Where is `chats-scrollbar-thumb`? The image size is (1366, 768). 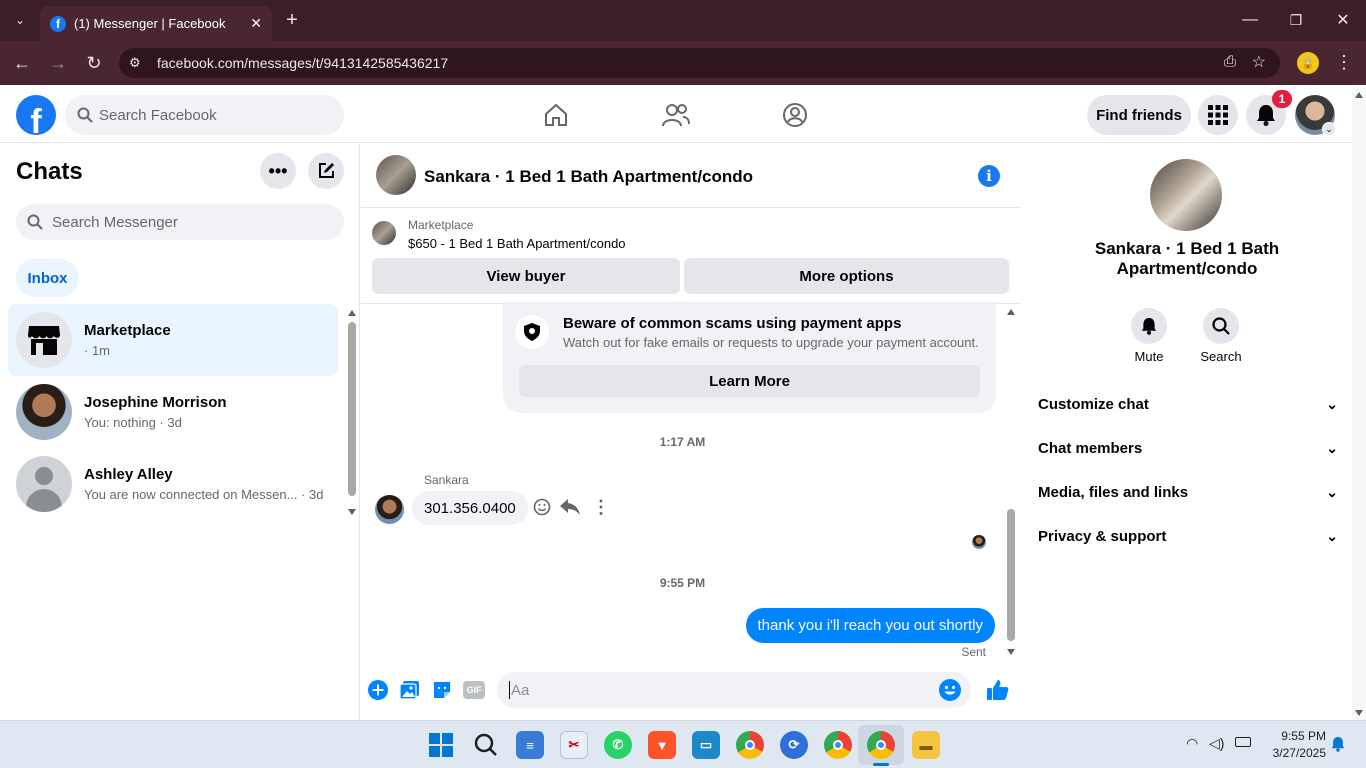 chats-scrollbar-thumb is located at coordinates (352, 409).